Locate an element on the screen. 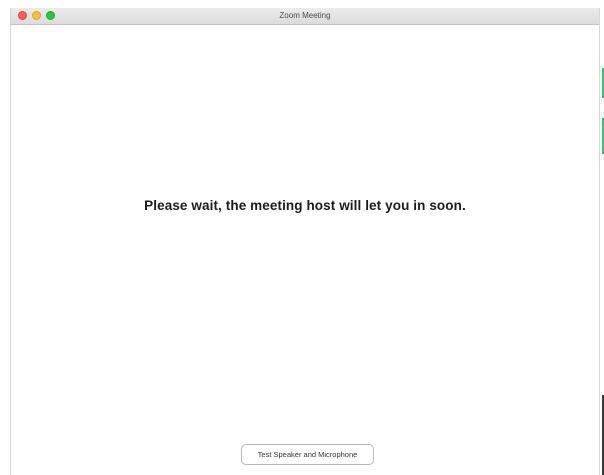 This screenshot has width=604, height=475. window-title: Zoom Meeting is located at coordinates (305, 15).